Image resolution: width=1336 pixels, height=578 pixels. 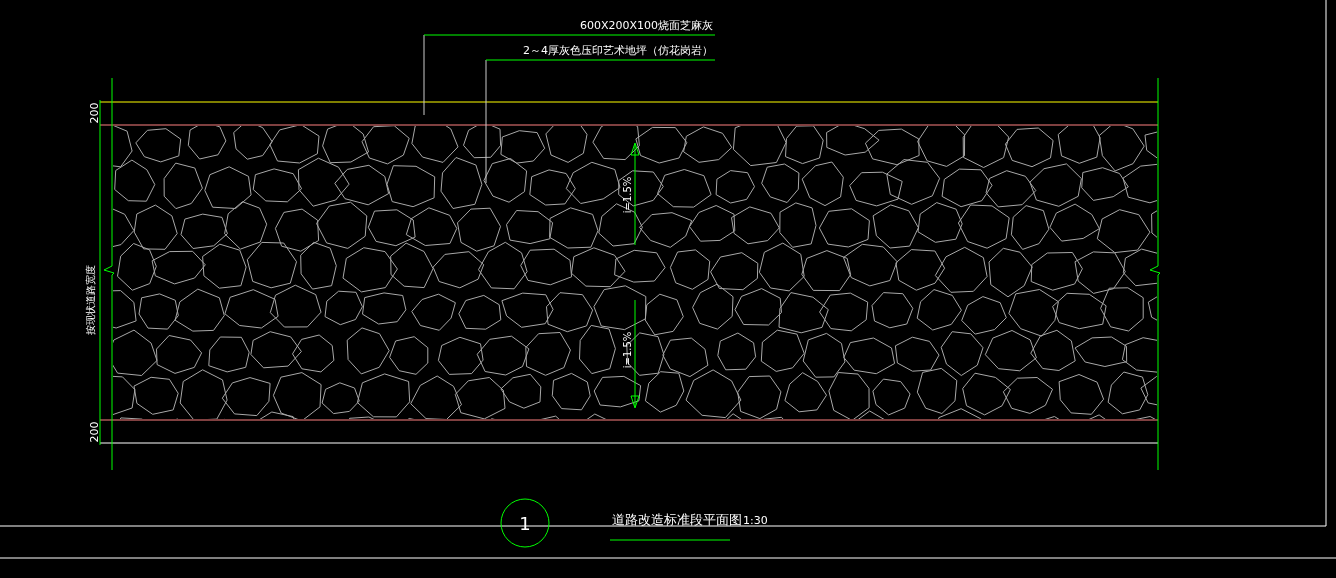 I want to click on callout-label: 2～4厚灰色压印艺术地坪（仿花岗岩）, so click(x=618, y=50).